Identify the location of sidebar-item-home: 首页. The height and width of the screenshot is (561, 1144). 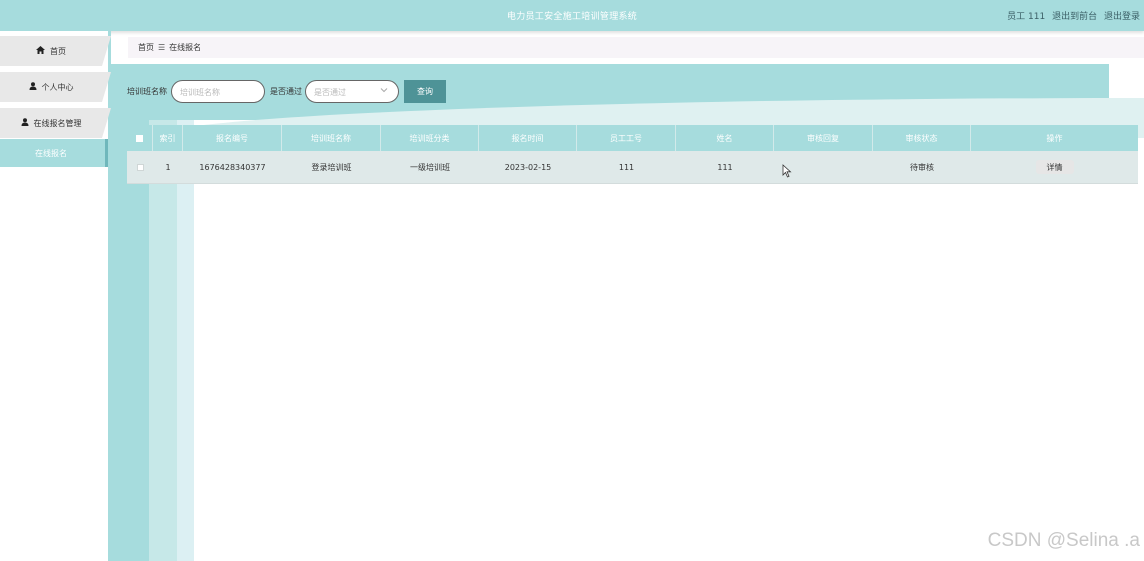
(55, 51).